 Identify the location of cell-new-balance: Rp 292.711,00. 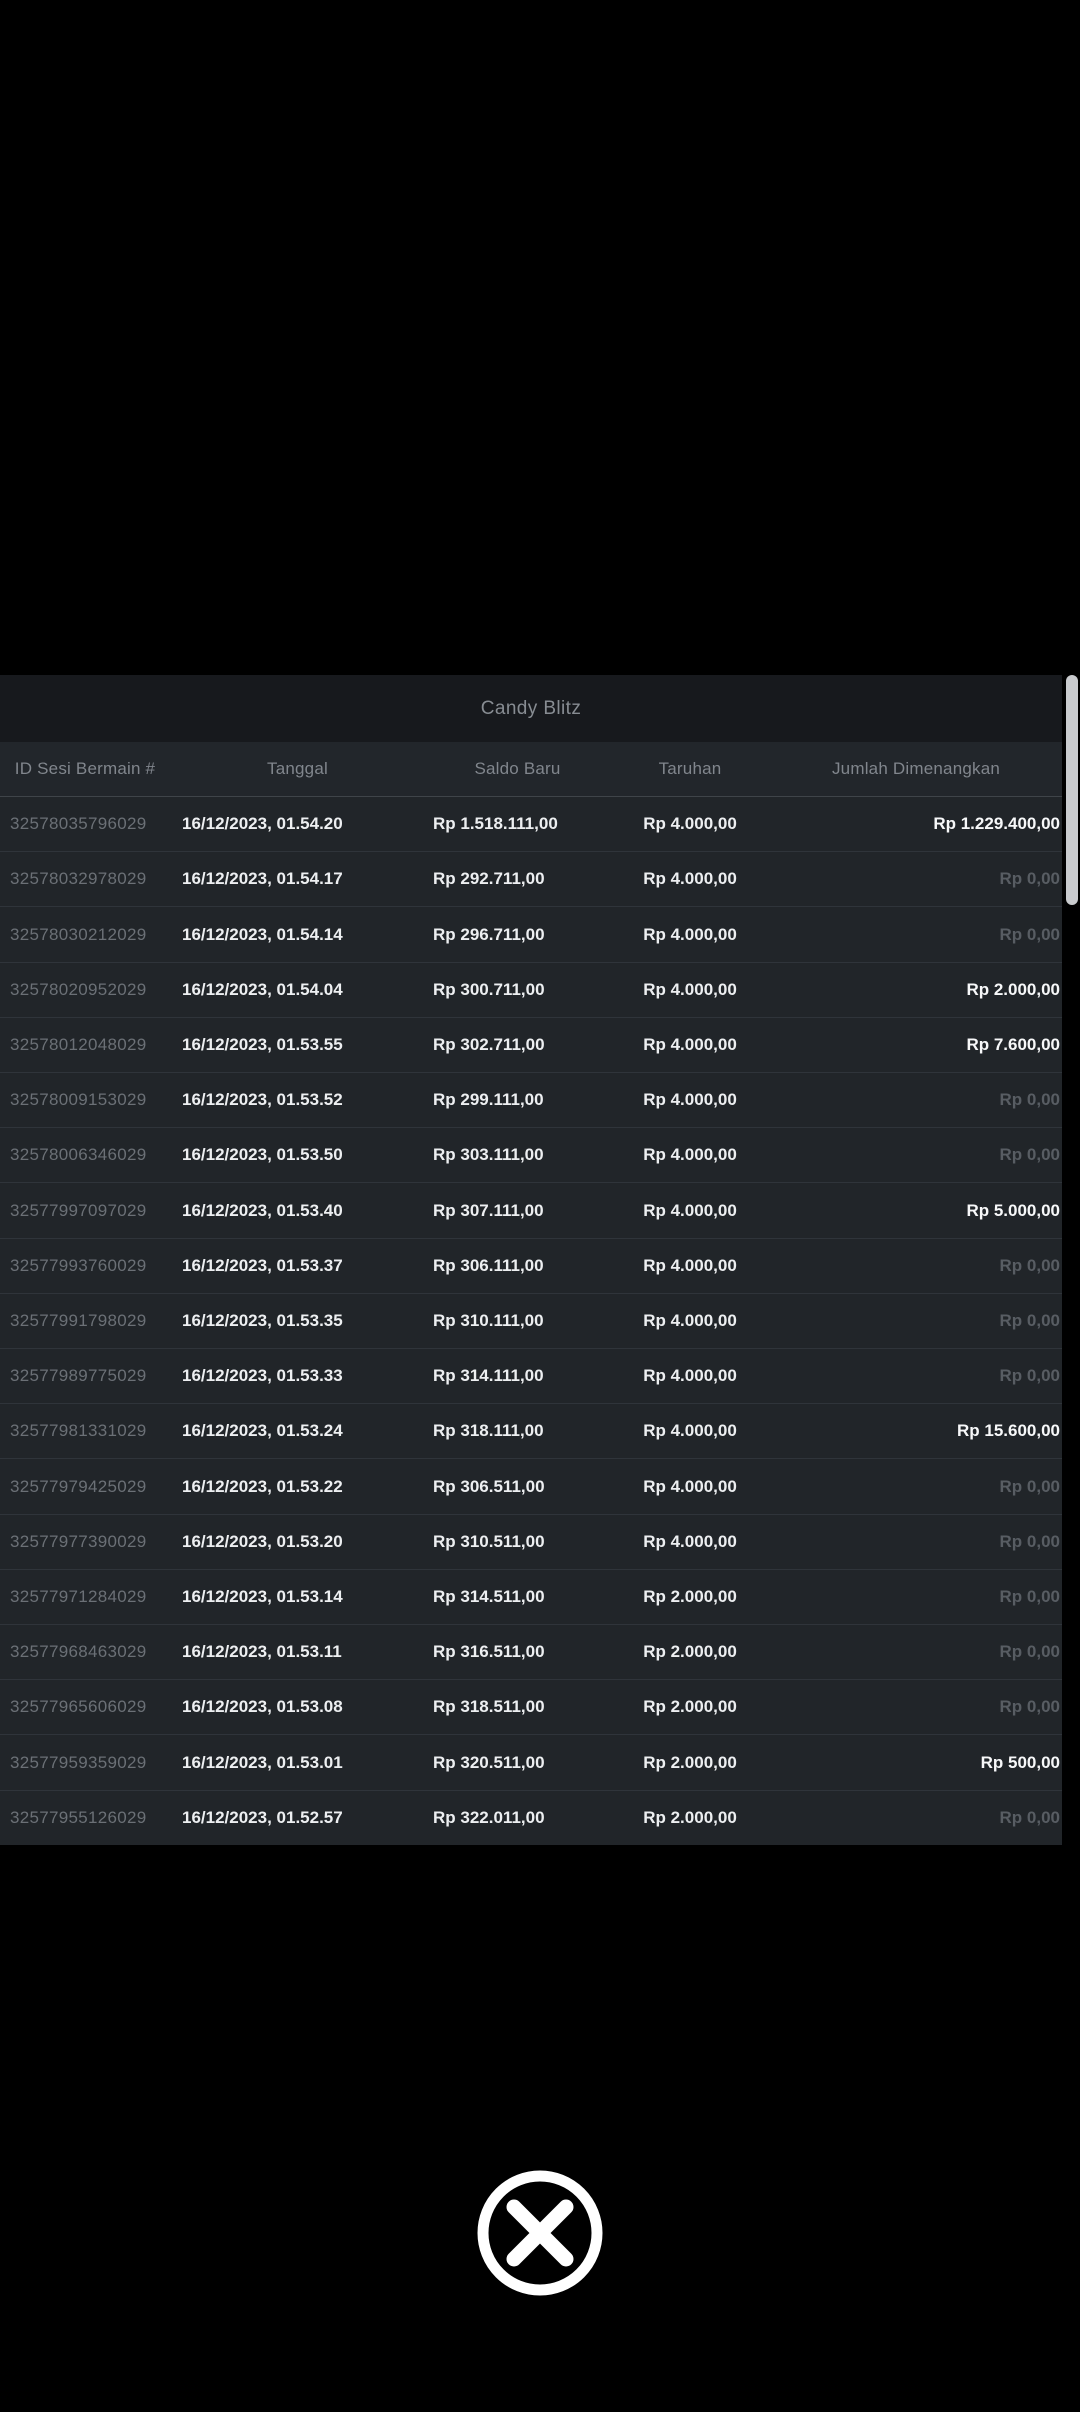
(489, 879).